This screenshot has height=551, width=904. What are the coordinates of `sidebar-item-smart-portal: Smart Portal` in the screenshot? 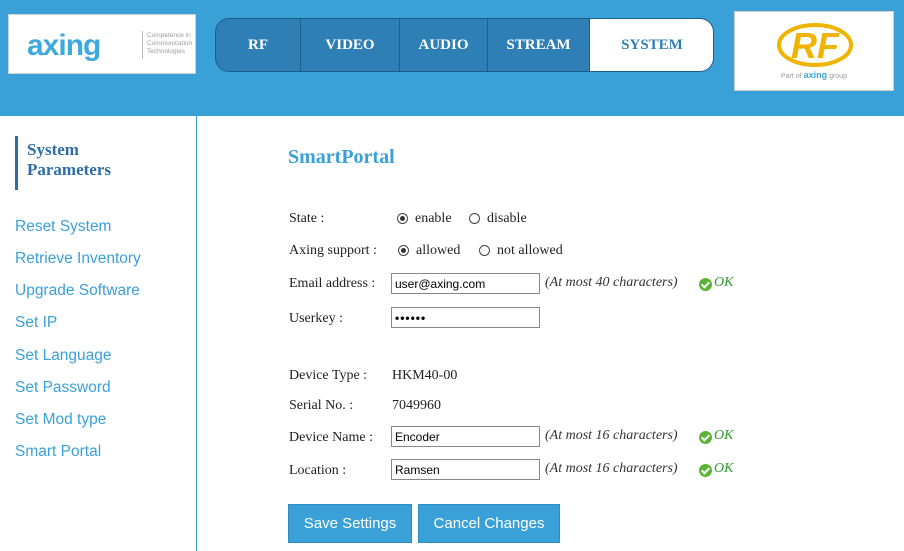 It's located at (58, 452).